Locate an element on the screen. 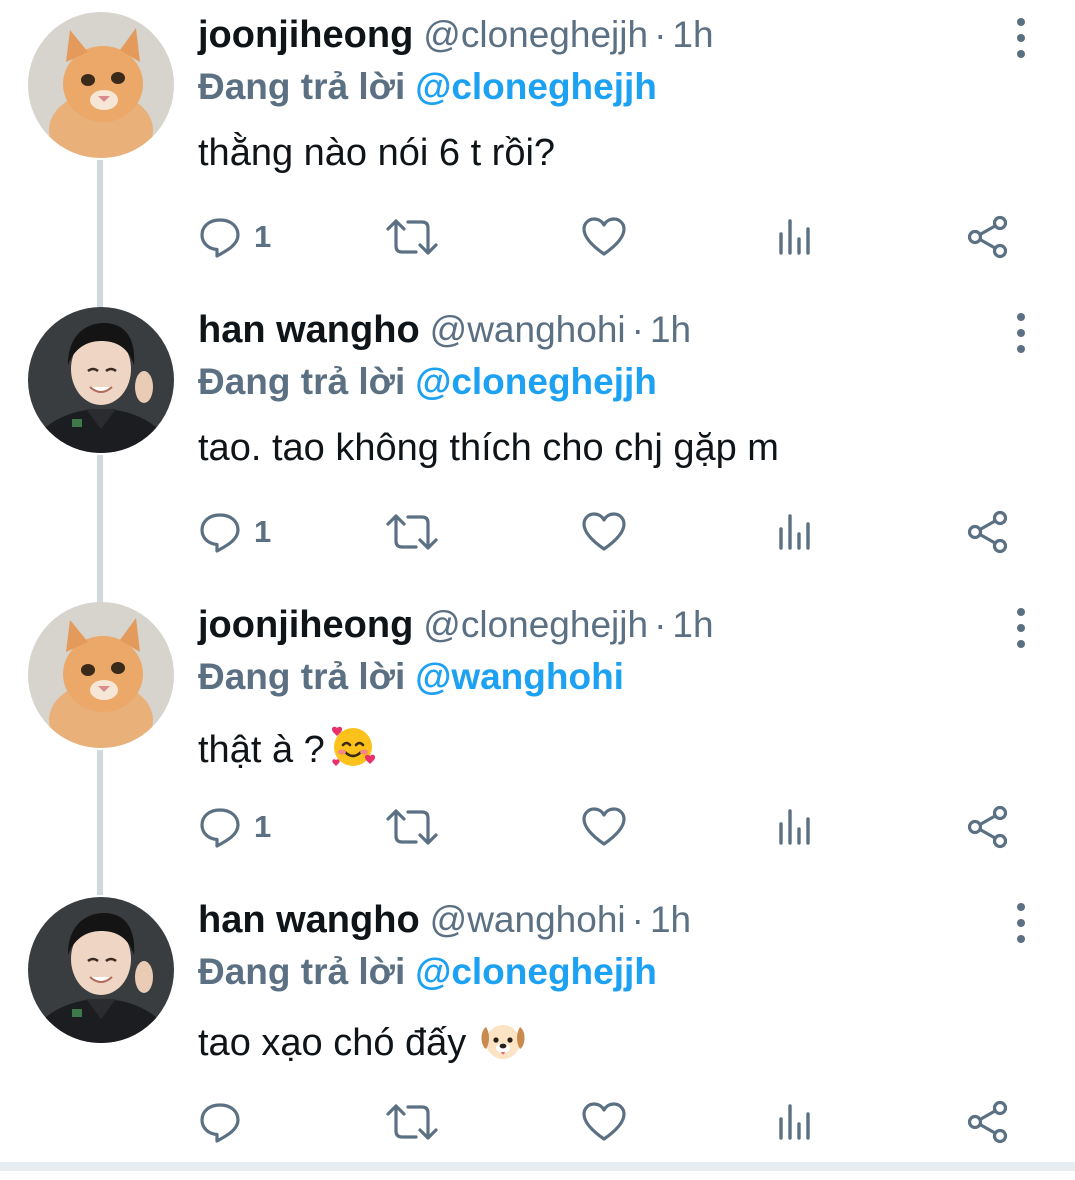  tweet-text-content: thằng nào nói 6 t rồi? is located at coordinates (377, 153).